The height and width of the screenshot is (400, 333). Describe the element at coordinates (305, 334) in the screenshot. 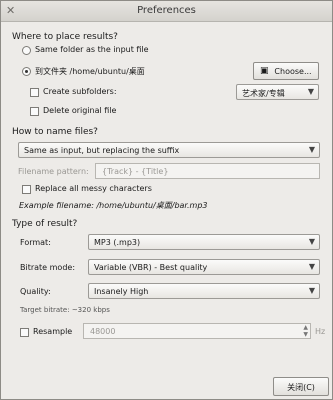

I see `spin-down-icon: ▼` at that location.